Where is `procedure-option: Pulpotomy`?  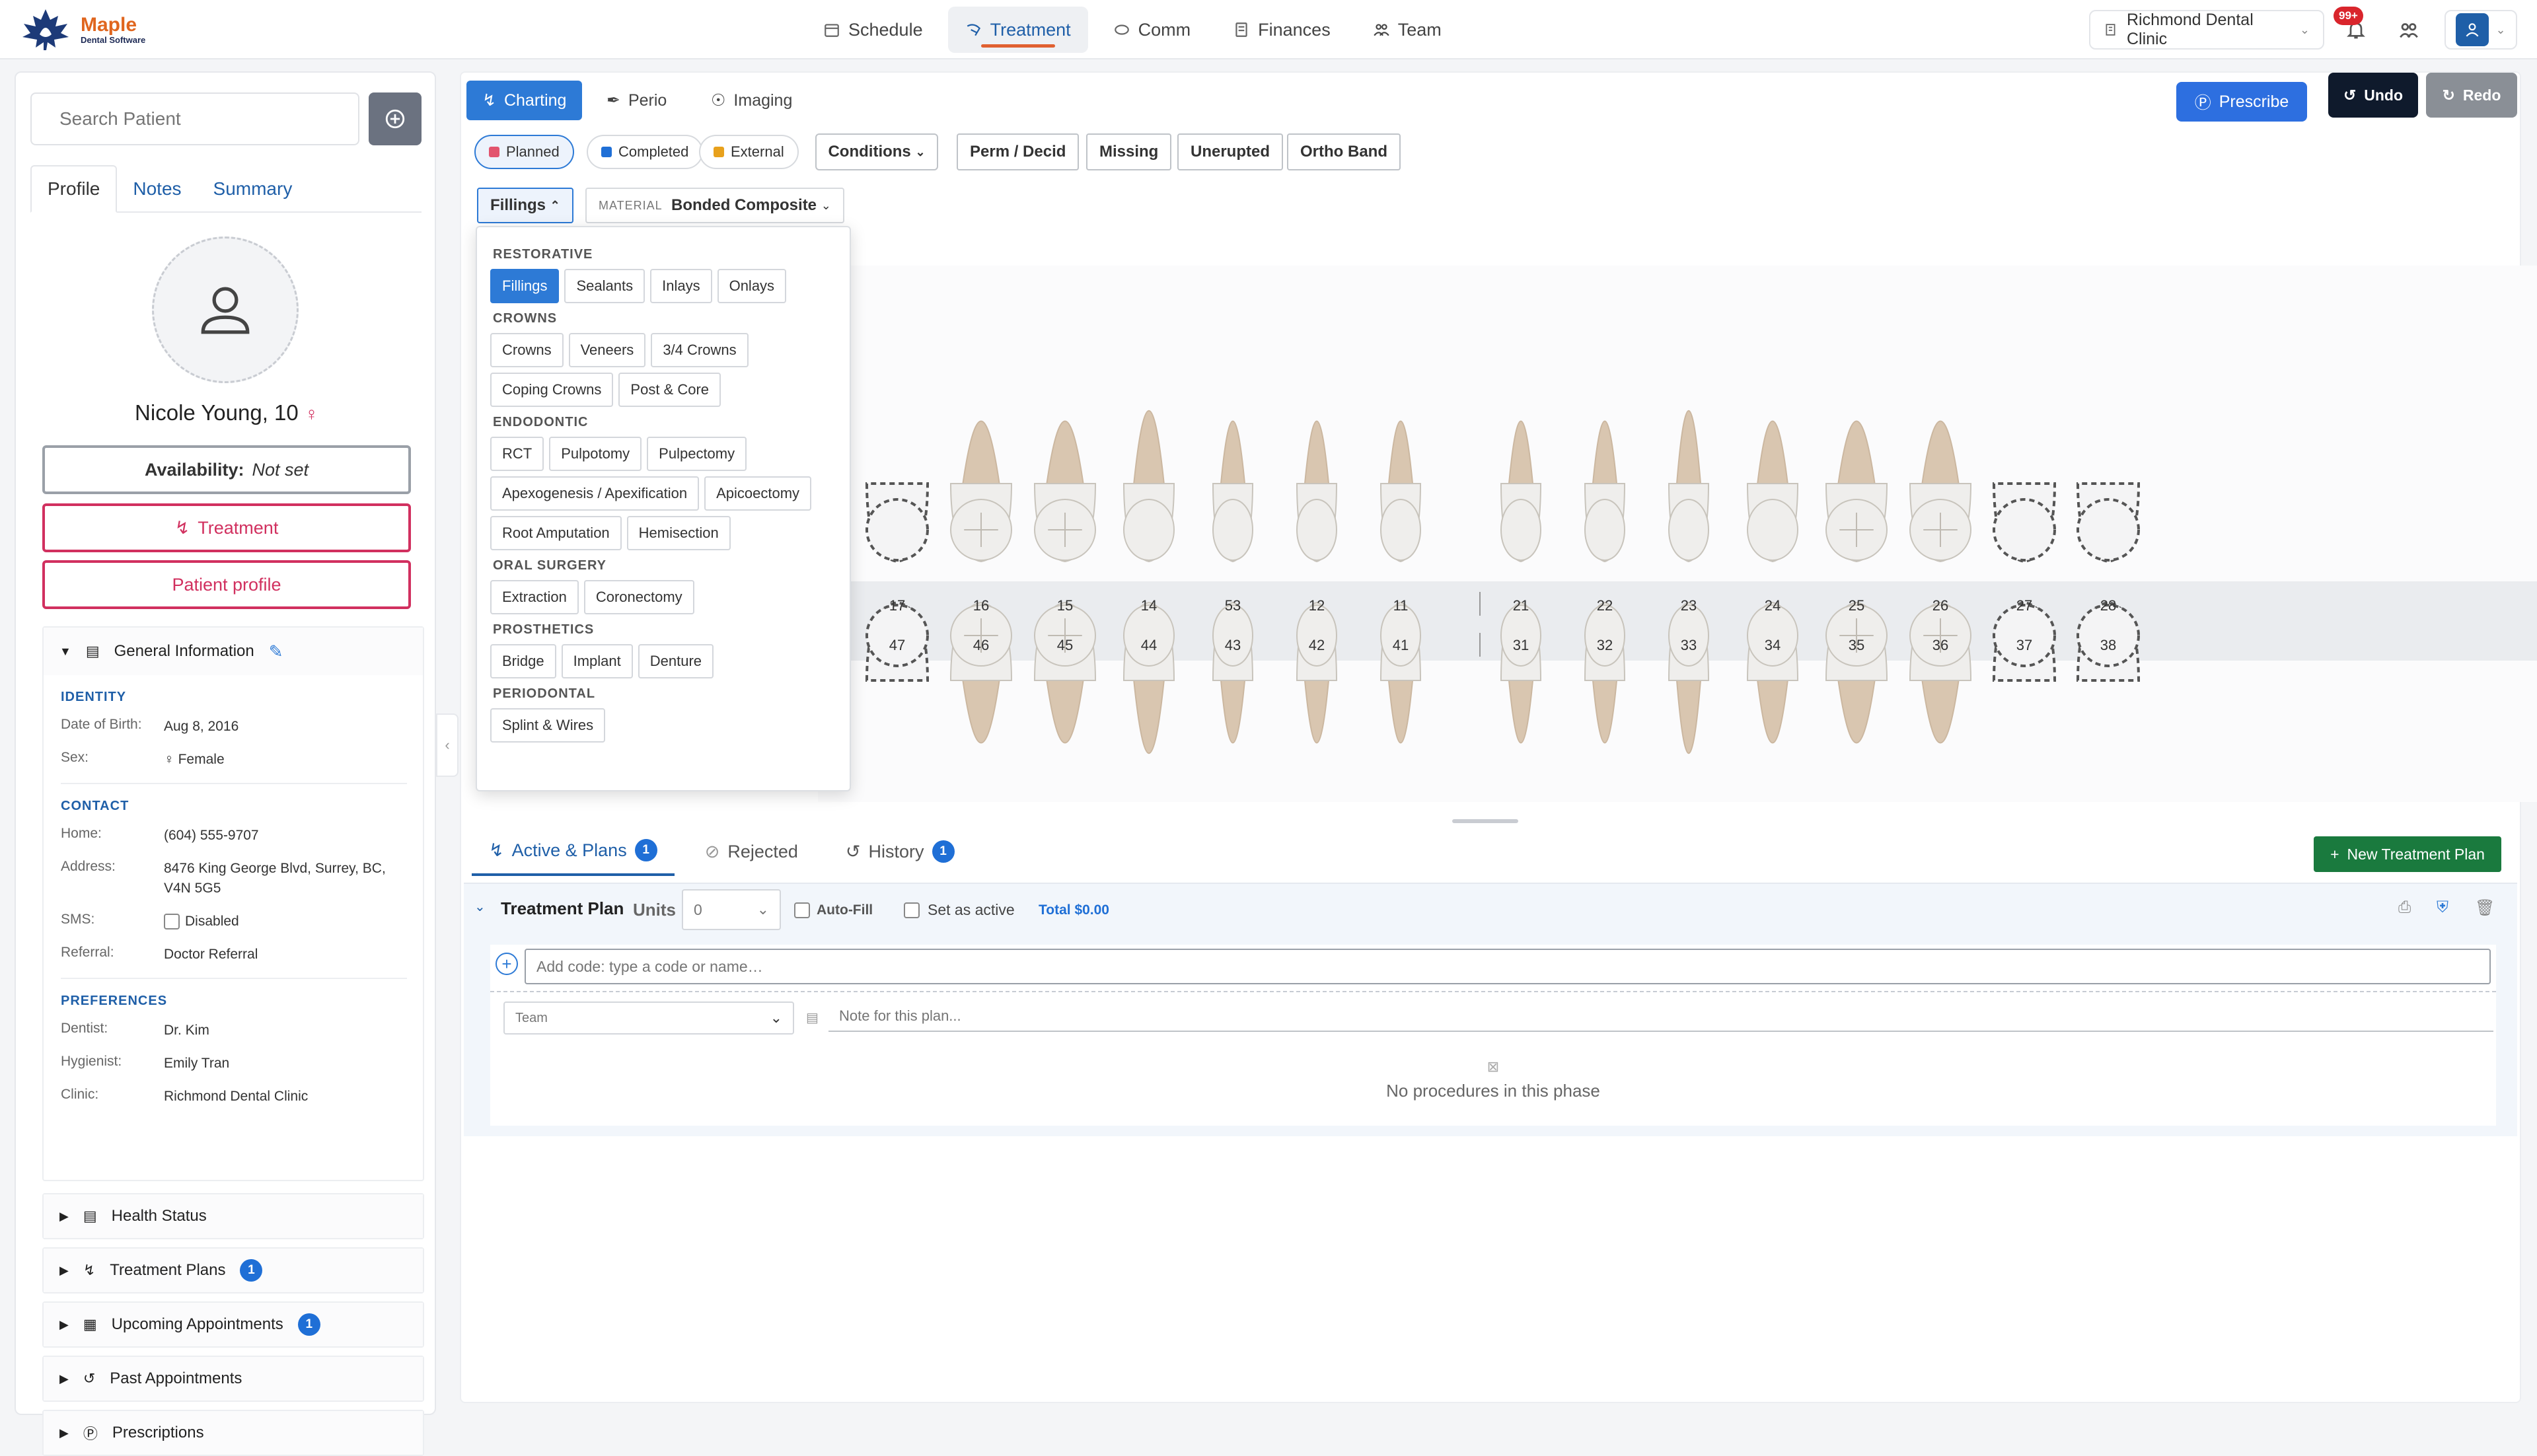 procedure-option: Pulpotomy is located at coordinates (595, 454).